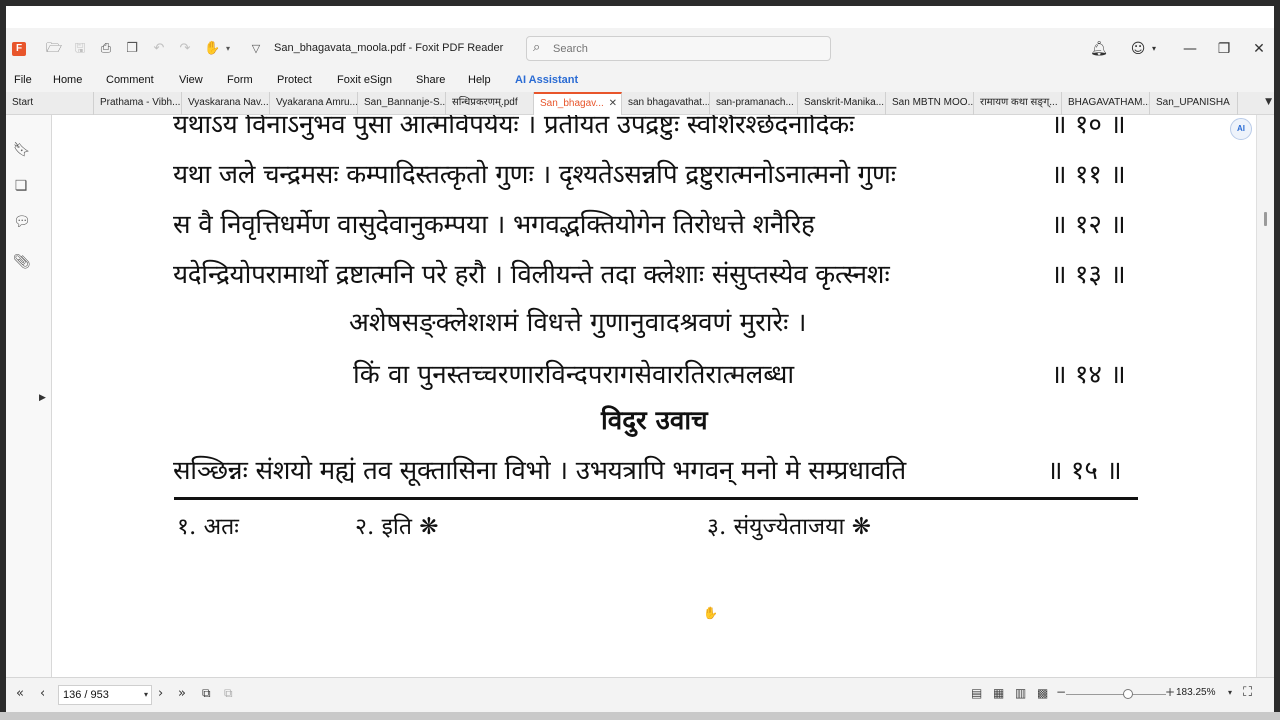  Describe the element at coordinates (479, 80) in the screenshot. I see `menu-help: Help` at that location.